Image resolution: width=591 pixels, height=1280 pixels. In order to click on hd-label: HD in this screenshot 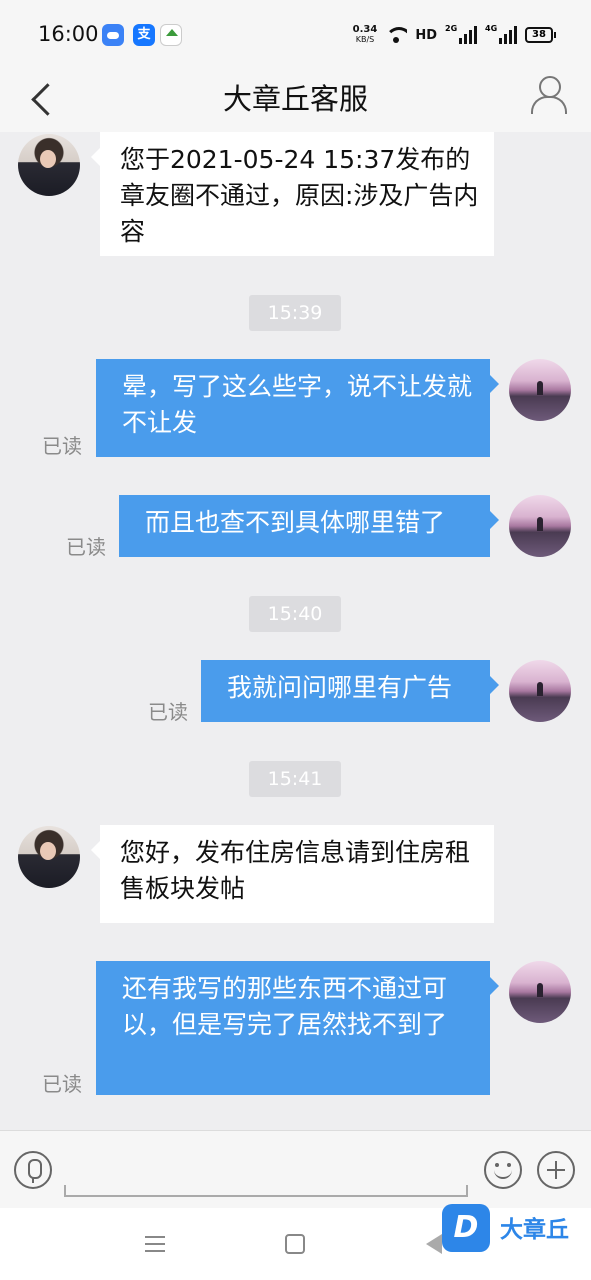, I will do `click(426, 35)`.